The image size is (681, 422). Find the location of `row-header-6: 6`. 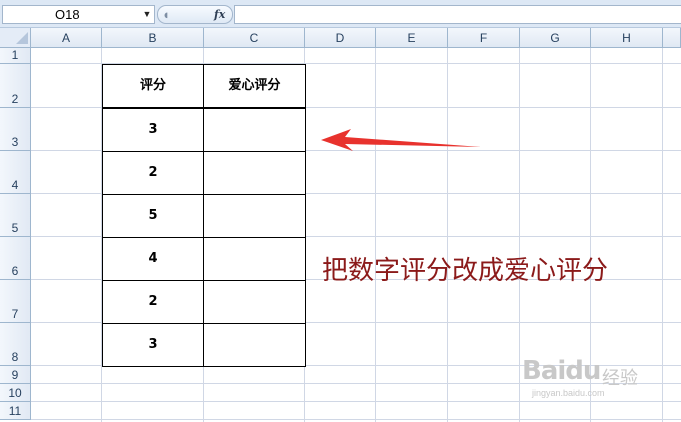

row-header-6: 6 is located at coordinates (15, 258).